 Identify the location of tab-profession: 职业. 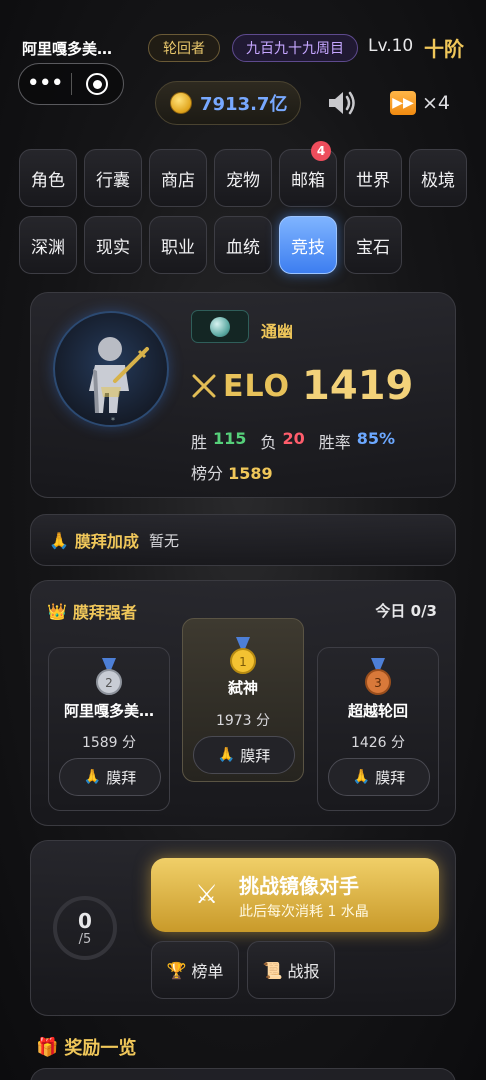
(178, 245).